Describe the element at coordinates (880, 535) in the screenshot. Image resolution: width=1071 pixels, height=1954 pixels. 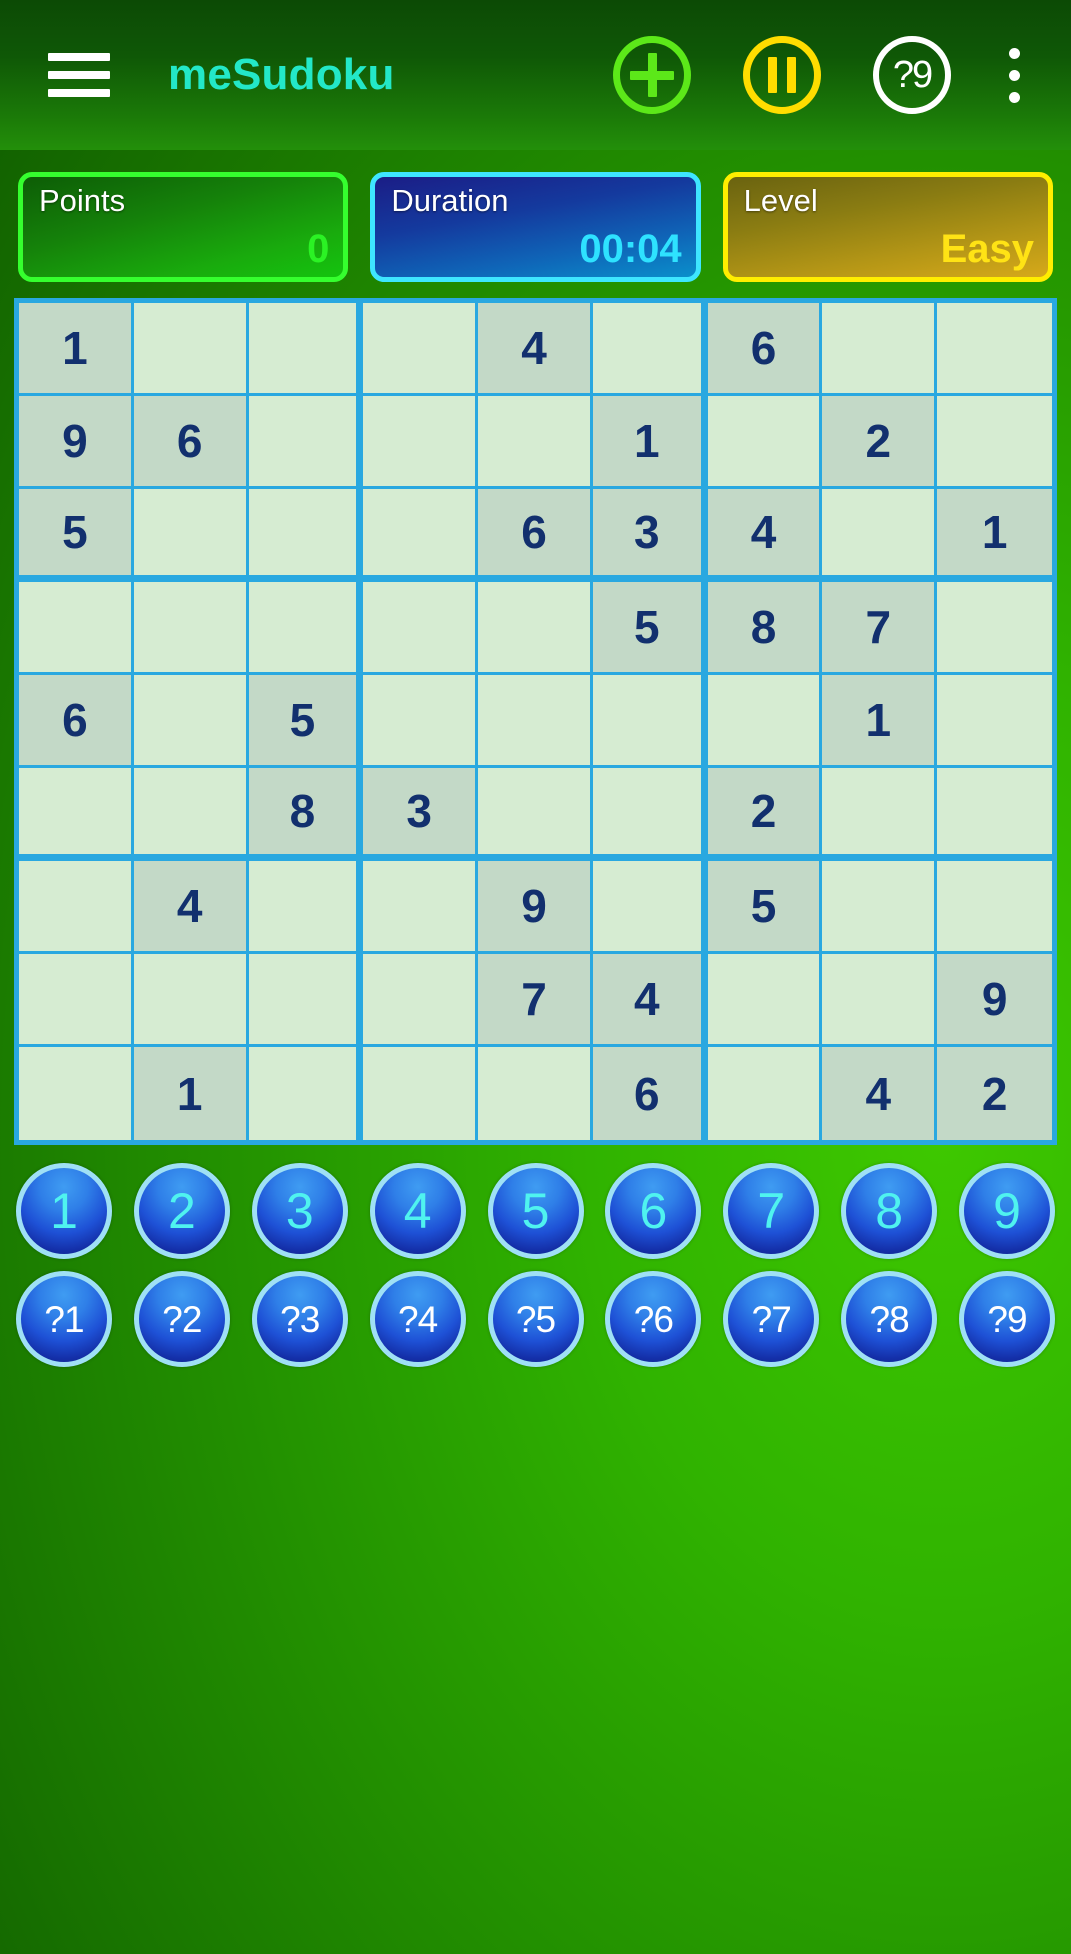
I see `sudoku-cell-r3c8` at that location.